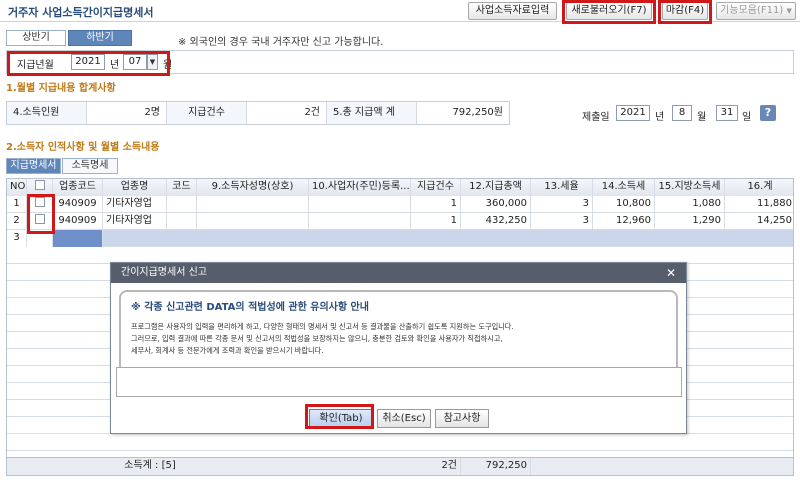 The width and height of the screenshot is (800, 480). Describe the element at coordinates (633, 113) in the screenshot. I see `submit-year-input: 2021` at that location.